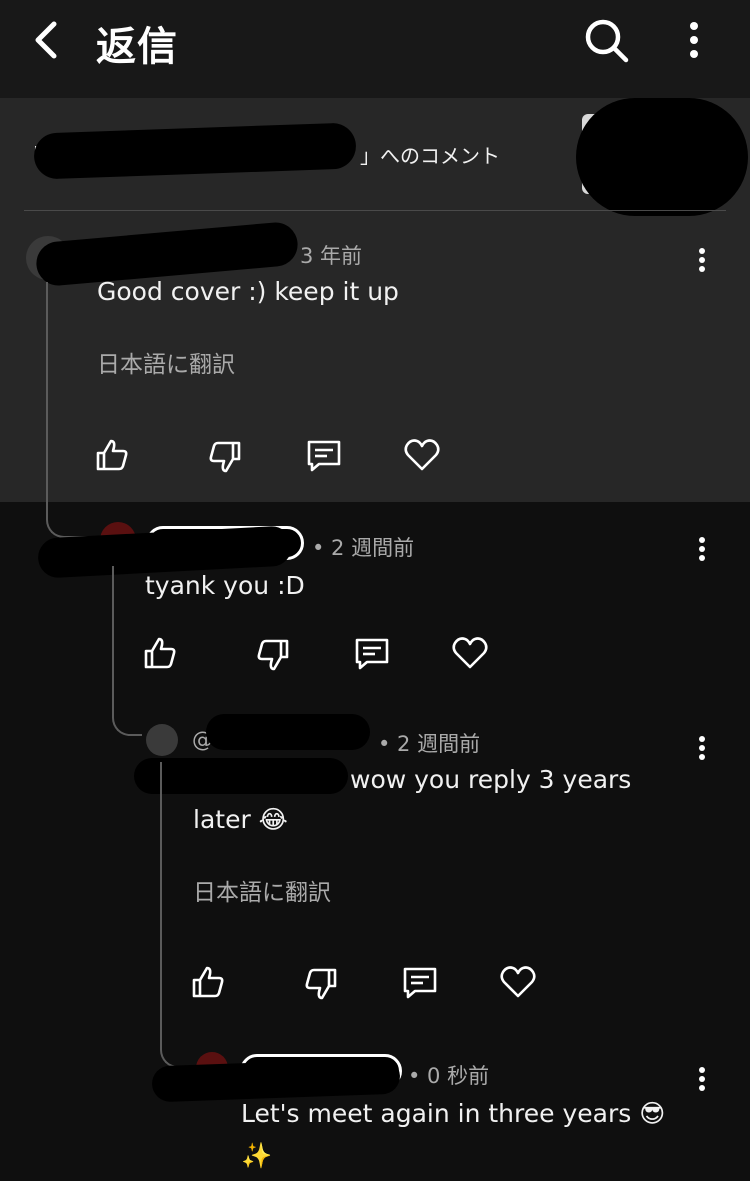 This screenshot has width=750, height=1181. I want to click on comment-text-line1: Let's meet again in three years 😎, so click(453, 1113).